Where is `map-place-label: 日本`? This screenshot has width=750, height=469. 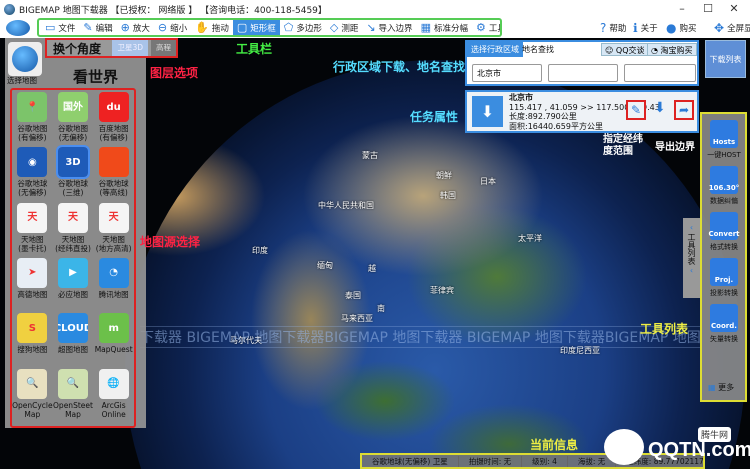 map-place-label: 日本 is located at coordinates (488, 181).